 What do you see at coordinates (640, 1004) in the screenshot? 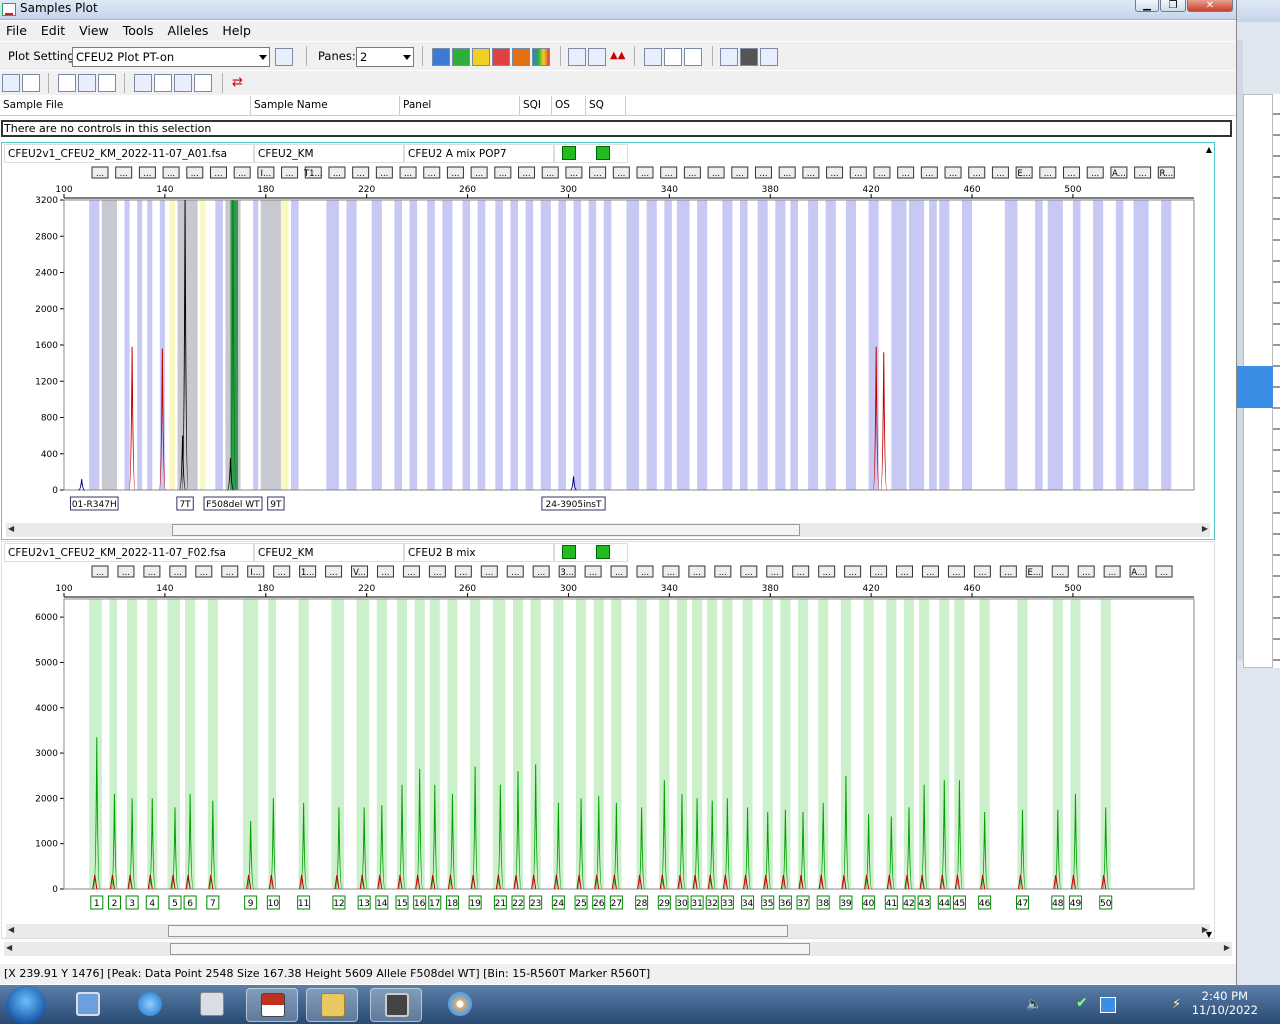
I see `taskbar: 🔈 ✔ ⚡ 2:40 PM 11/10/2022` at bounding box center [640, 1004].